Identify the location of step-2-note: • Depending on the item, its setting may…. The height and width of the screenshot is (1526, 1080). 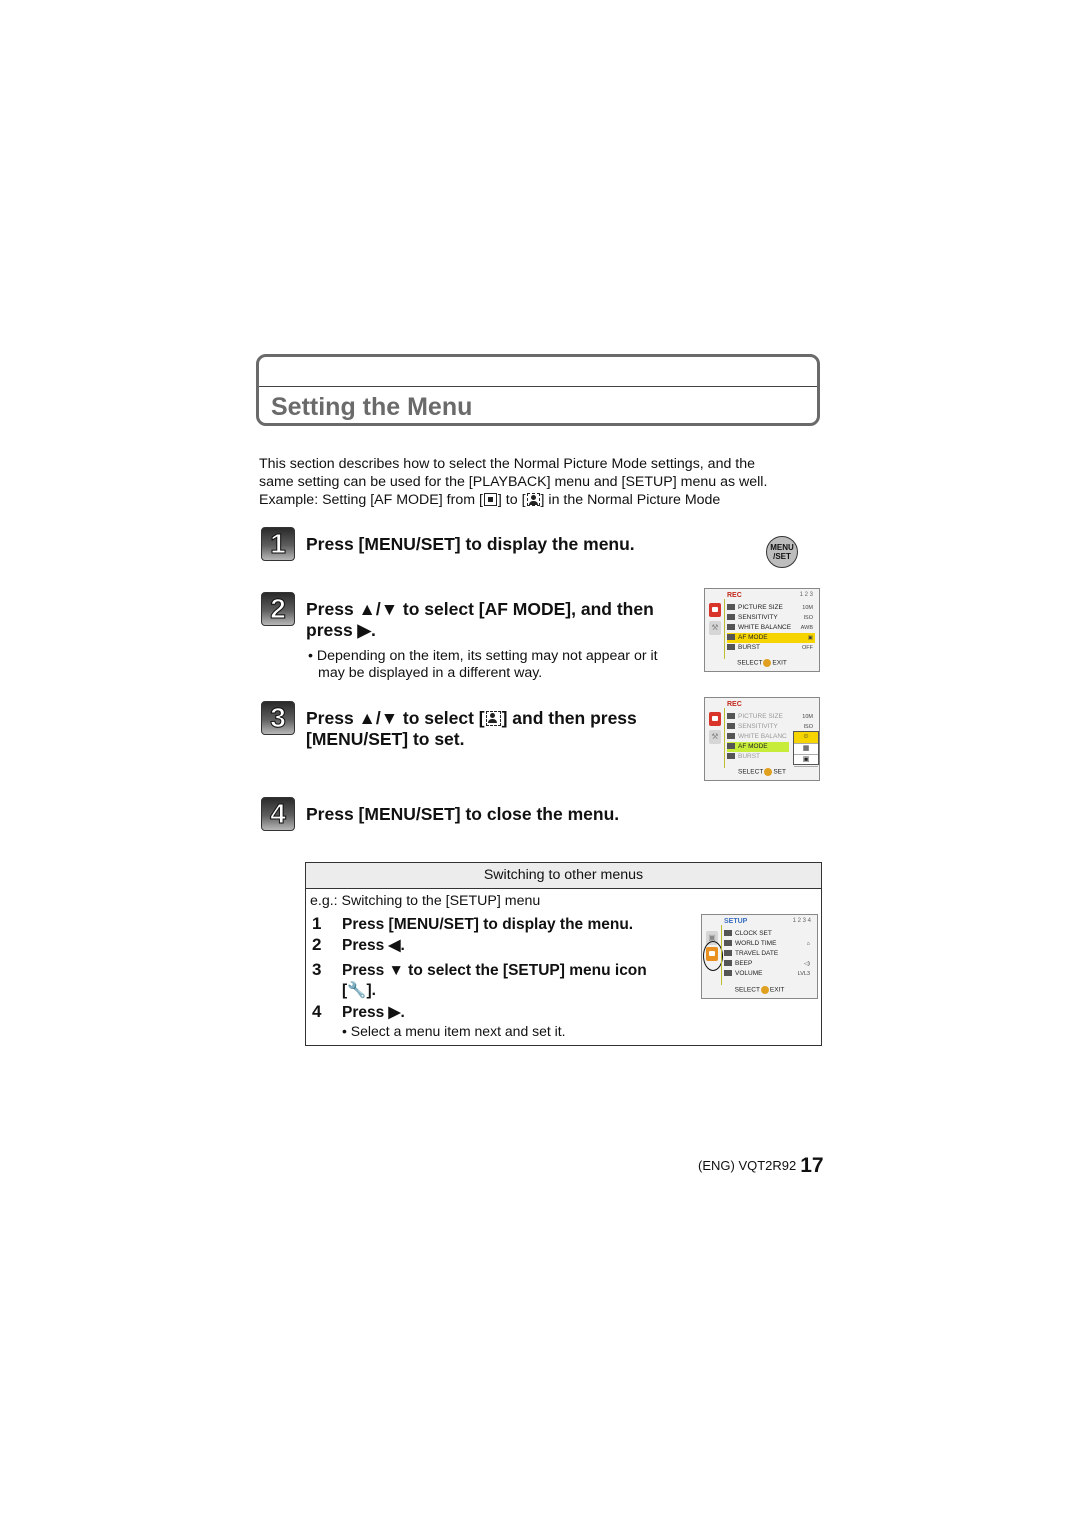
(483, 665).